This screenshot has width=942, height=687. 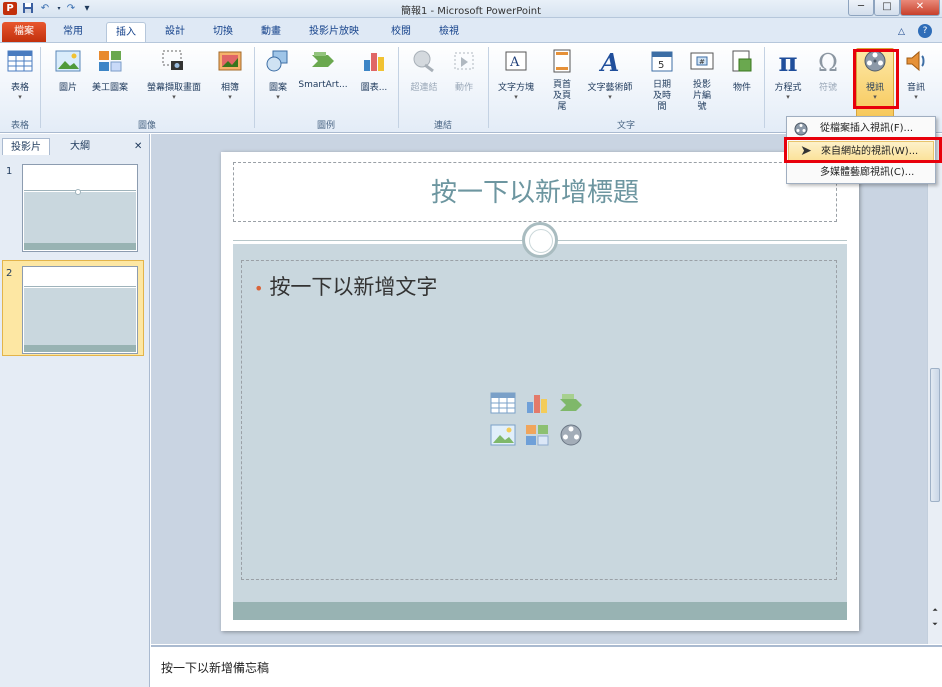 I want to click on action-label: 動作, so click(x=463, y=88).